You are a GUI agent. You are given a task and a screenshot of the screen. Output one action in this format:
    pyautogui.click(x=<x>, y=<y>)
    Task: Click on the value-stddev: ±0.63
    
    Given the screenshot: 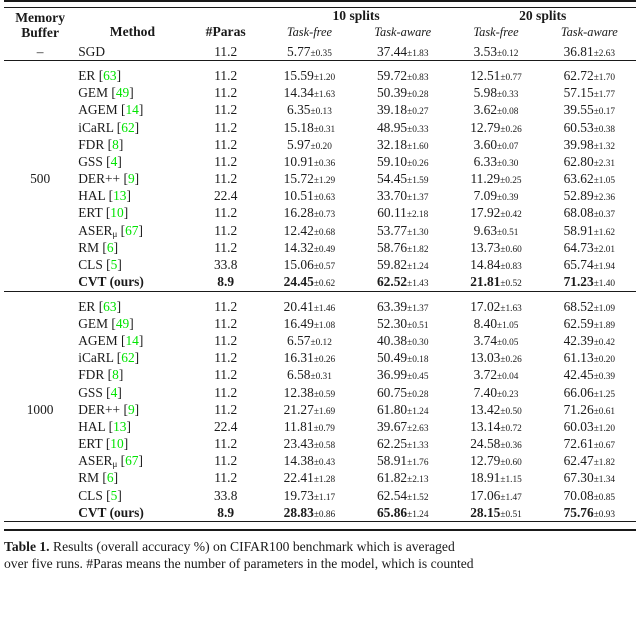 What is the action you would take?
    pyautogui.click(x=324, y=198)
    